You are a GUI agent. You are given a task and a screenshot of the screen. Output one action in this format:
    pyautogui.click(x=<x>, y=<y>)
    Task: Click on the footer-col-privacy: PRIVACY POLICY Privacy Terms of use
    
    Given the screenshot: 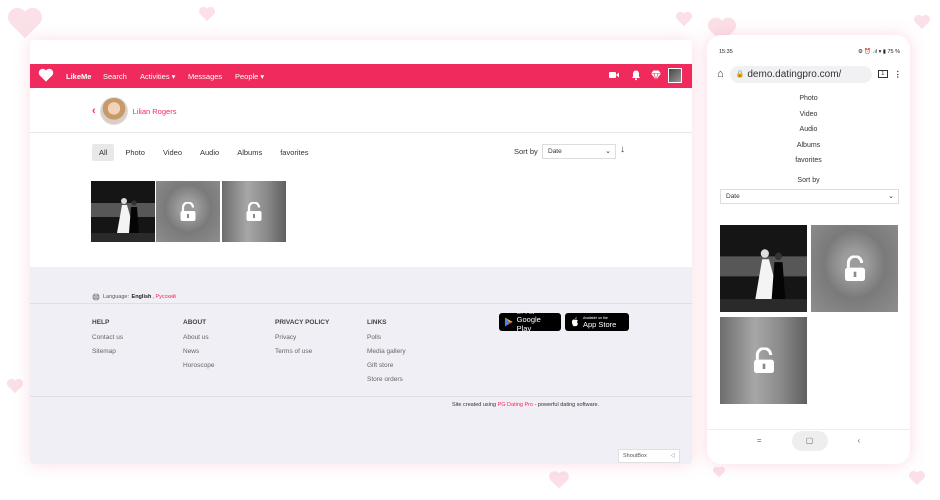 What is the action you would take?
    pyautogui.click(x=302, y=340)
    